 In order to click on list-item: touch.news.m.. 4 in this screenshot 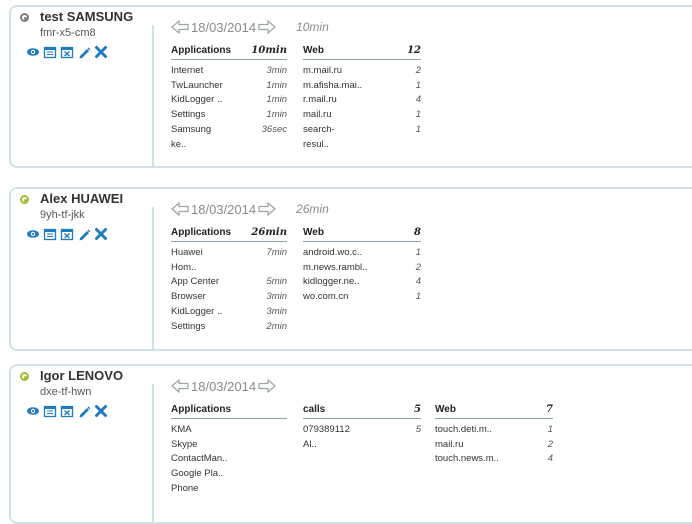, I will do `click(494, 459)`.